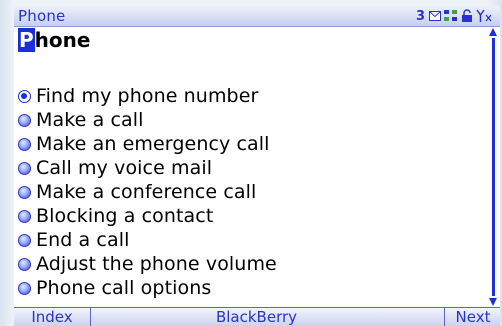 The image size is (502, 326). I want to click on text-cursor: P, so click(26, 40).